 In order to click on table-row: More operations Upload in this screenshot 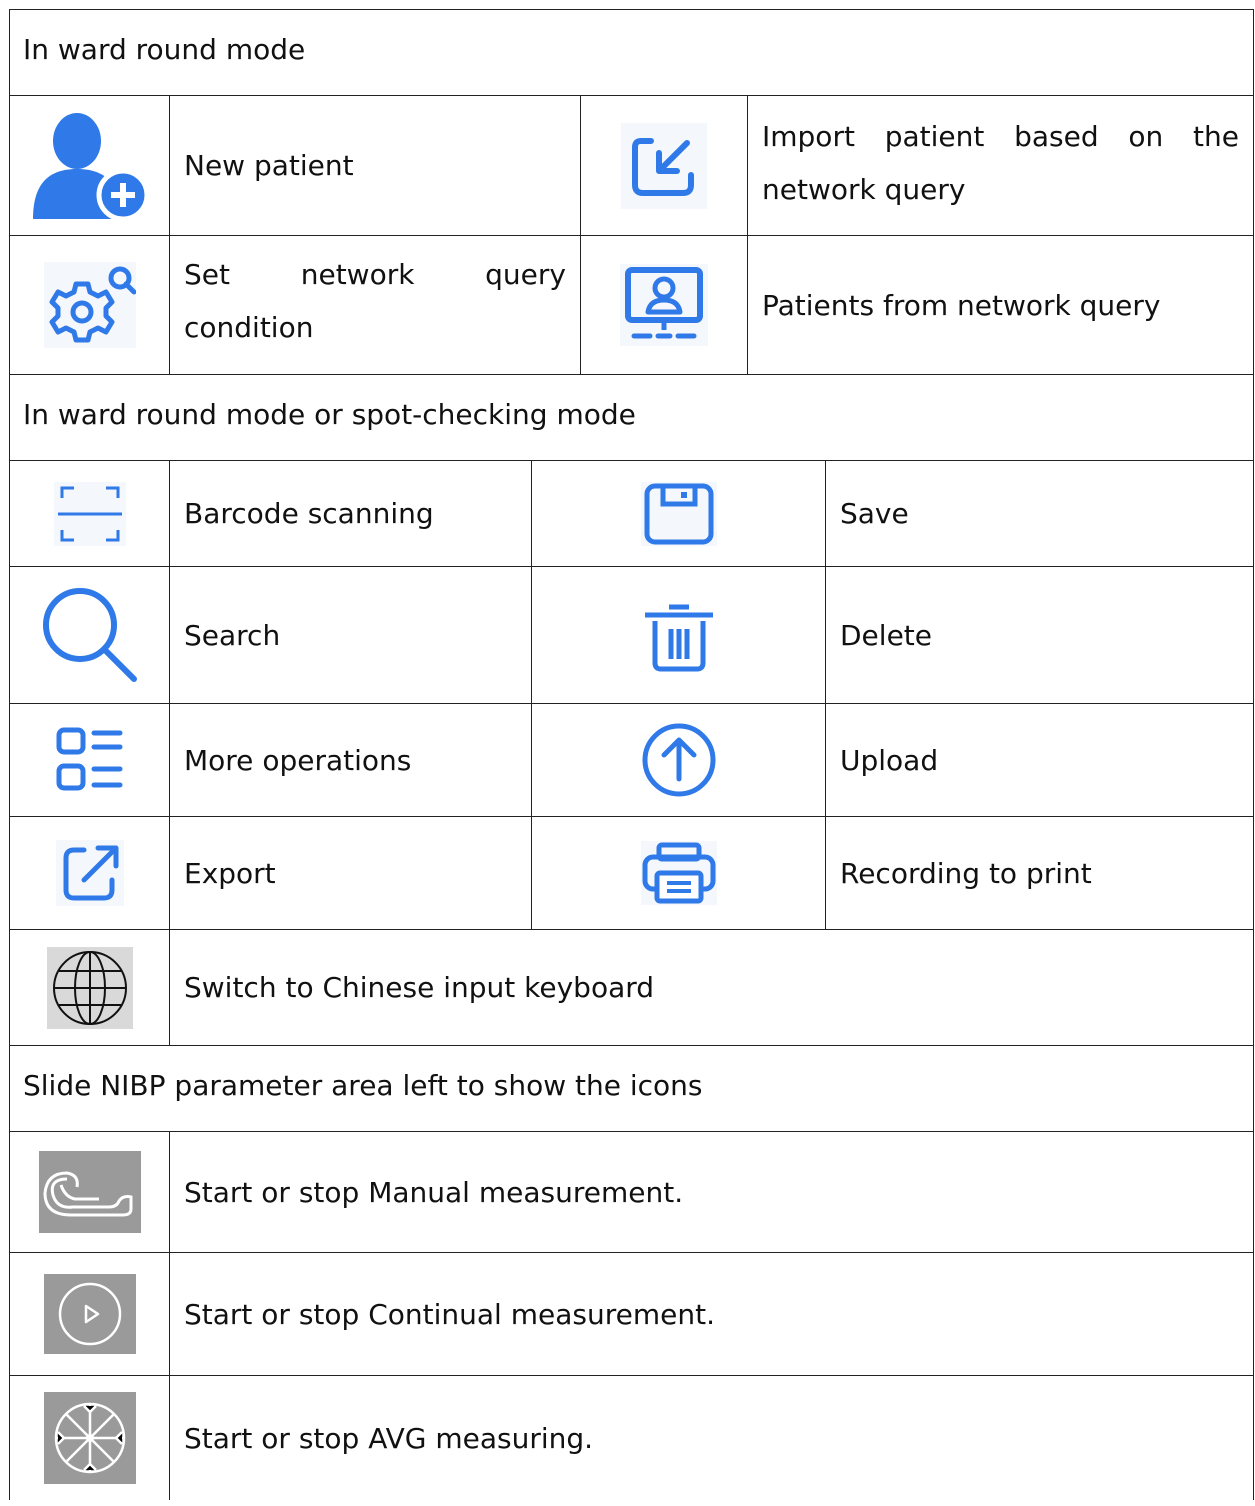, I will do `click(631, 760)`.